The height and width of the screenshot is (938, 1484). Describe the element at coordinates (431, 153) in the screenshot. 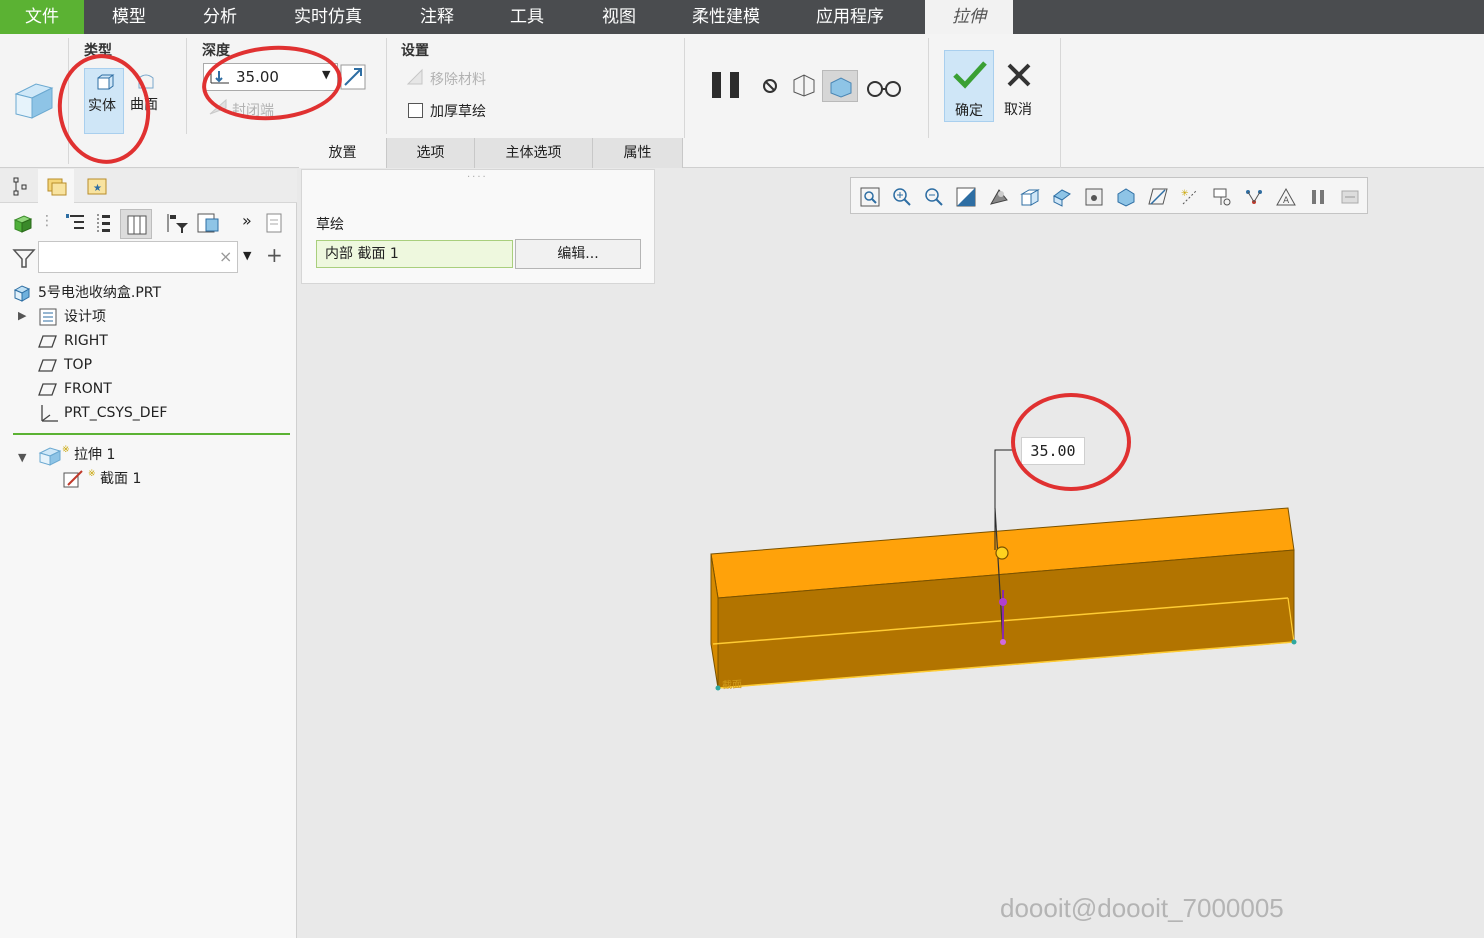

I see `tab-options: 选项` at that location.